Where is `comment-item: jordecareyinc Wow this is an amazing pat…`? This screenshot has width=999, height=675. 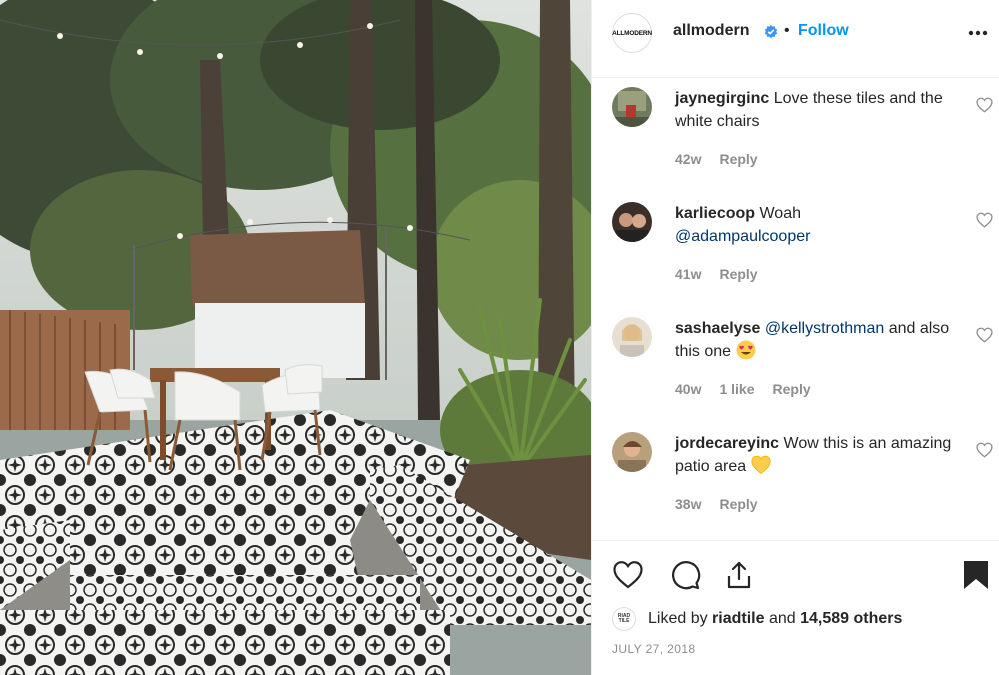 comment-item: jordecareyinc Wow this is an amazing pat… is located at coordinates (795, 483).